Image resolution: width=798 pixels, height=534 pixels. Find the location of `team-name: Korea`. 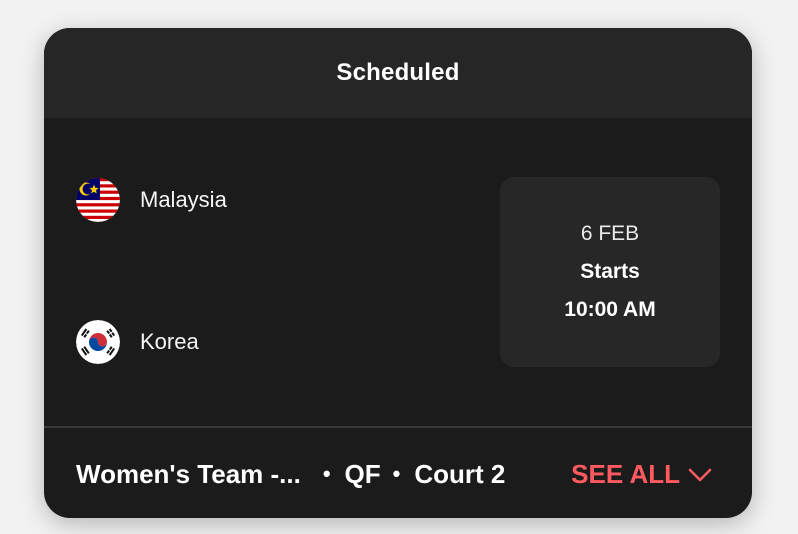

team-name: Korea is located at coordinates (169, 341).